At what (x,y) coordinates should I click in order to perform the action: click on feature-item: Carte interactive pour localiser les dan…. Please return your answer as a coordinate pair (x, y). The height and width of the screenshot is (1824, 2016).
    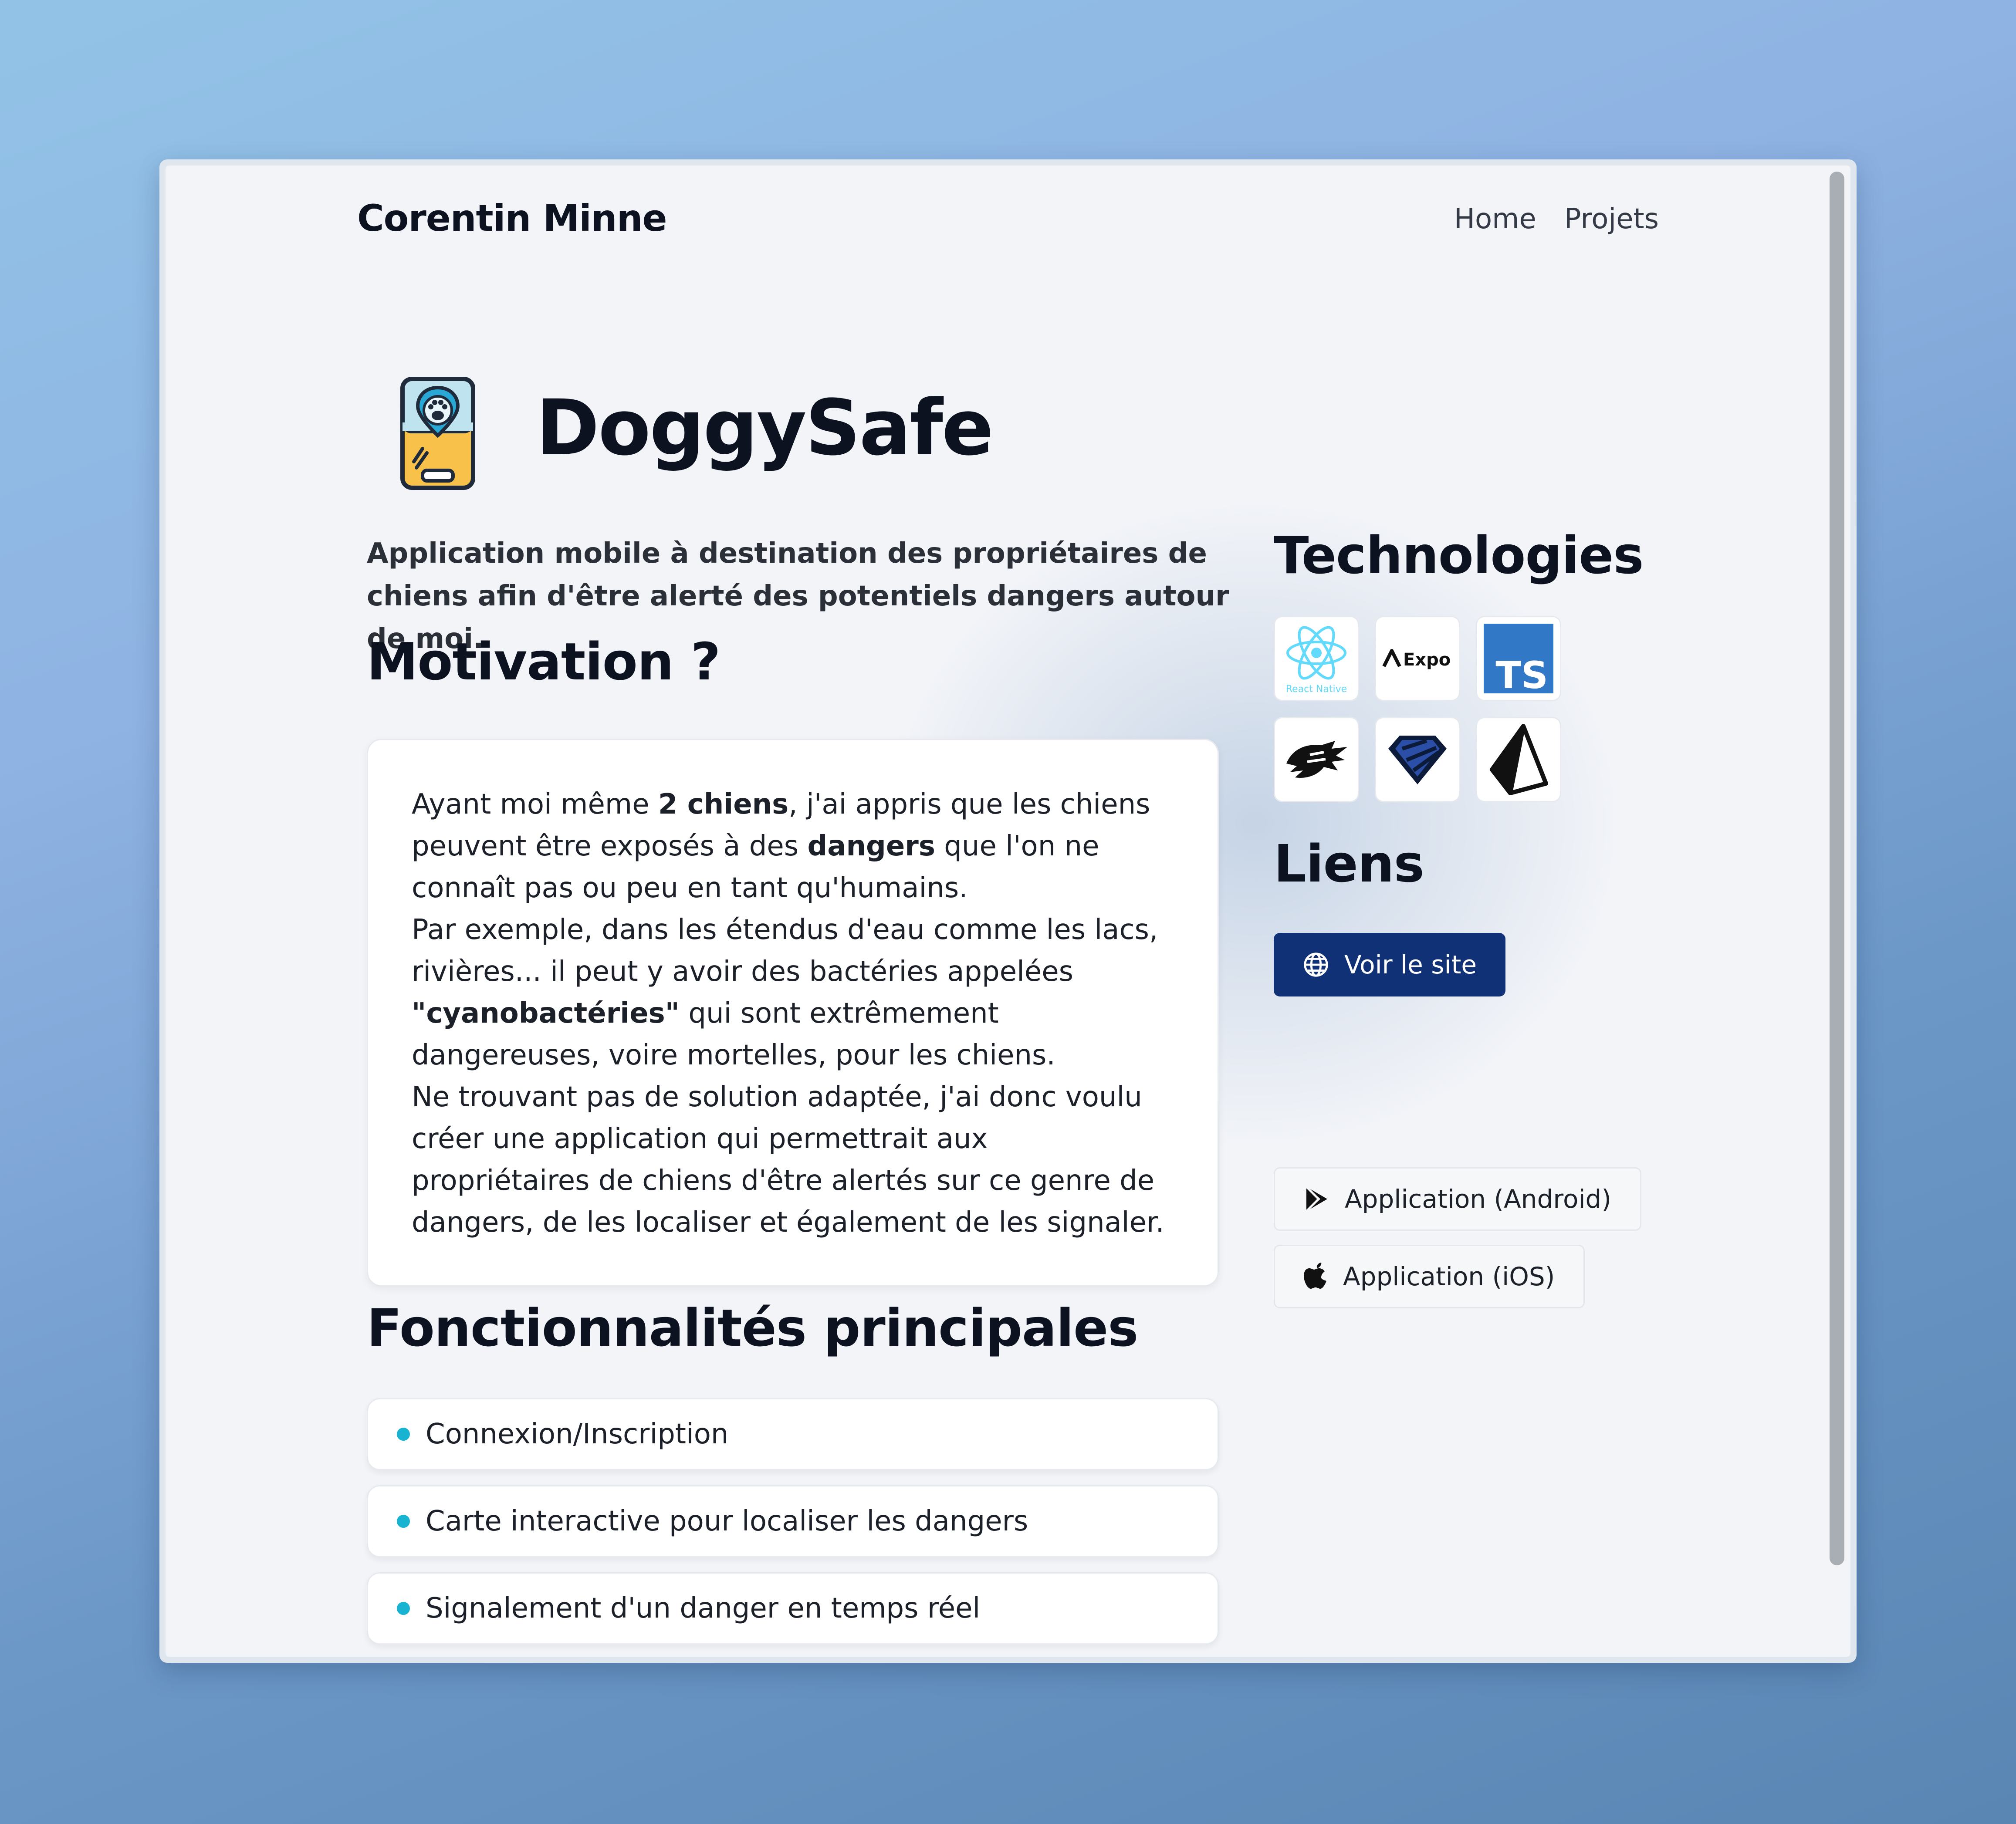
    Looking at the image, I should click on (793, 1521).